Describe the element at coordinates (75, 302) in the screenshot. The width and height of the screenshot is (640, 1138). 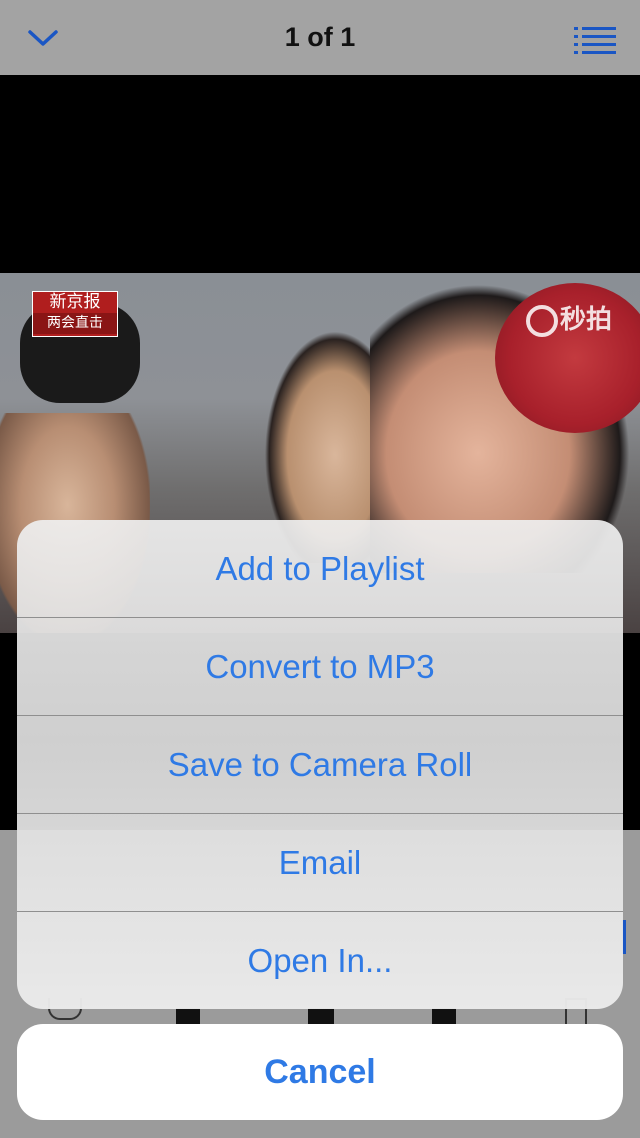
I see `channel-logo-line1: 新京报` at that location.